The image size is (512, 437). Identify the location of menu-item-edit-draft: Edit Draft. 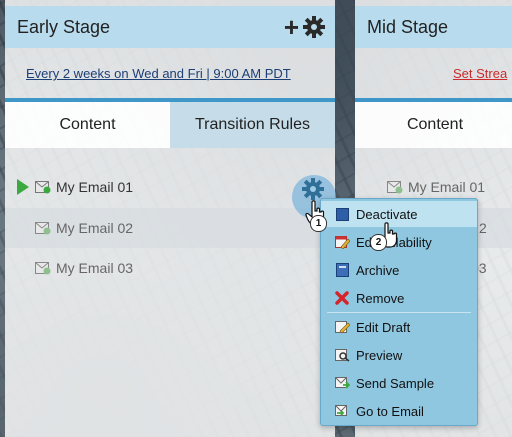
(399, 327).